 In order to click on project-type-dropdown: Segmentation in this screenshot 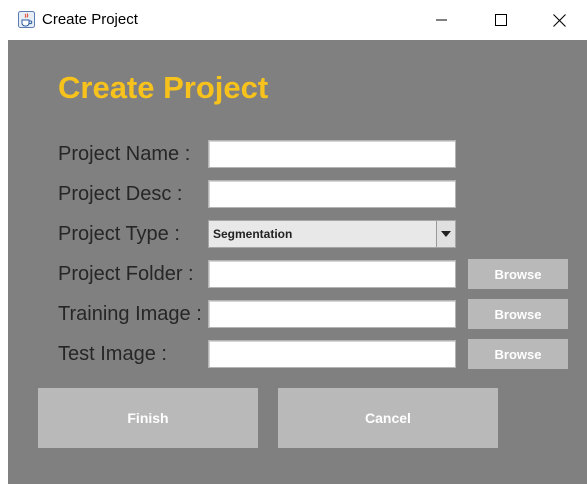, I will do `click(332, 234)`.